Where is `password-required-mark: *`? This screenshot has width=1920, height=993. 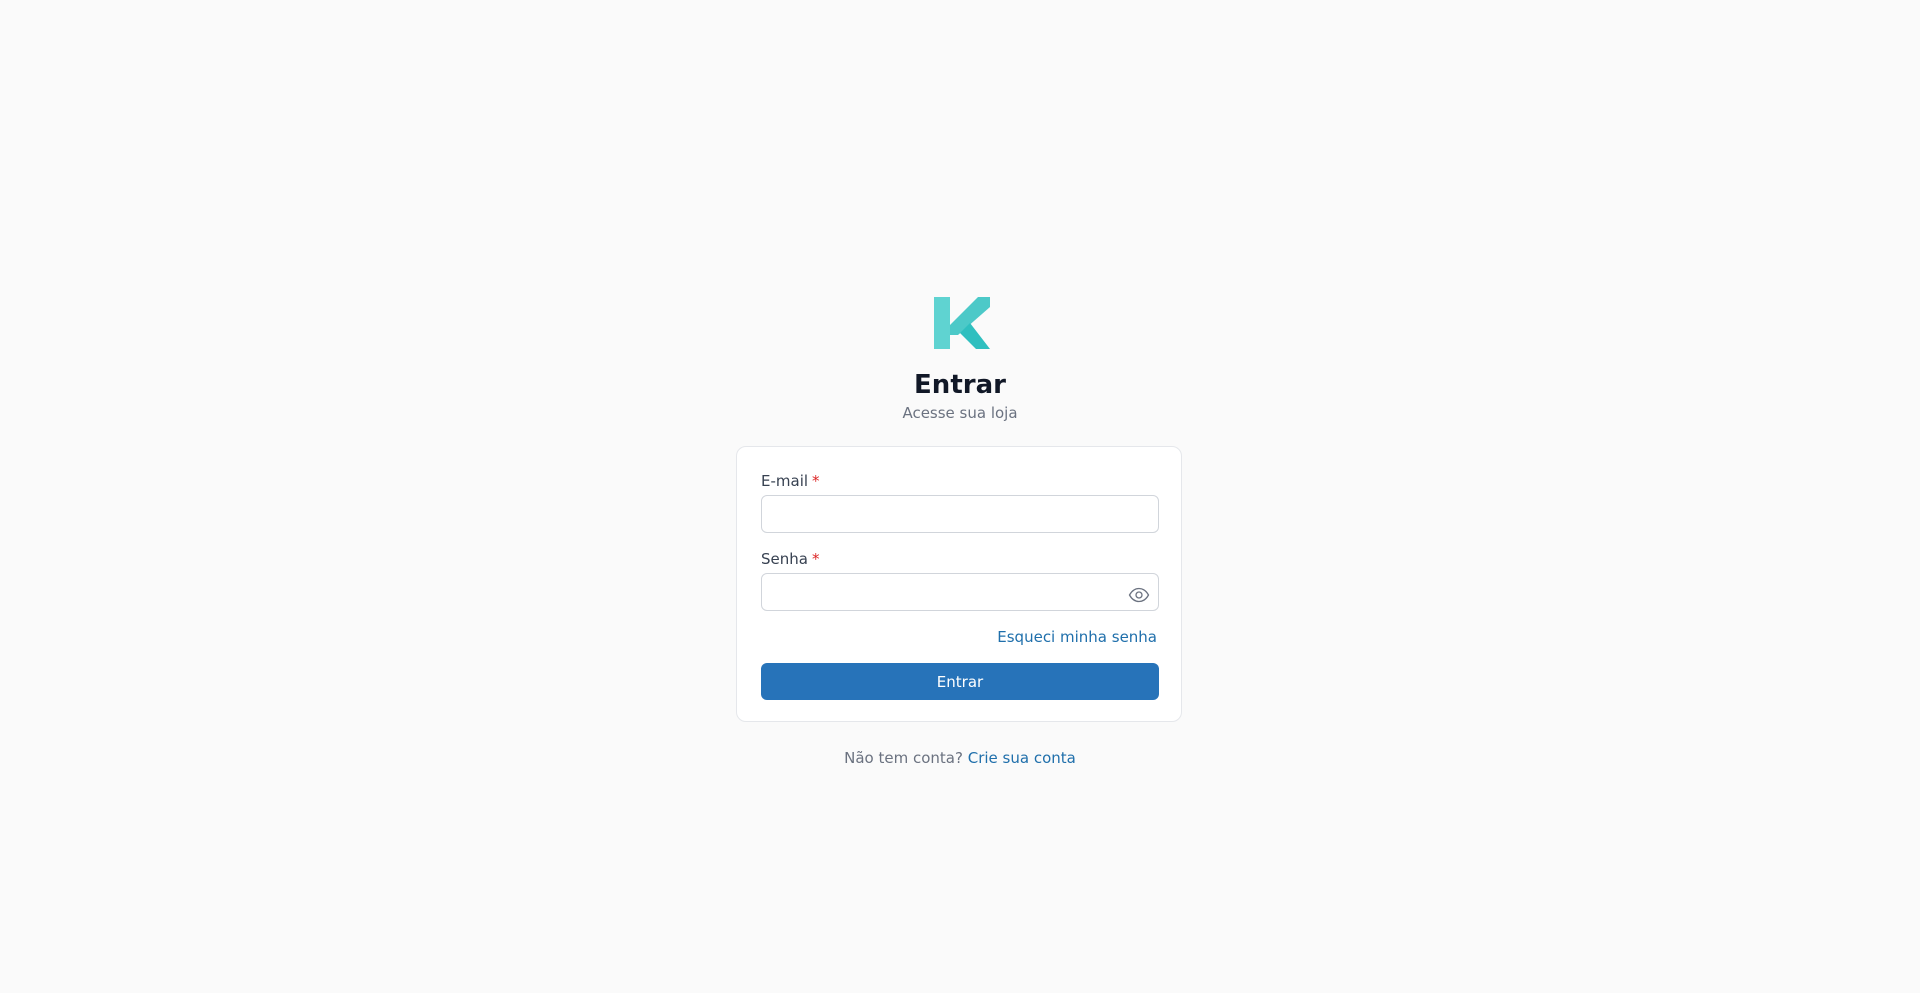 password-required-mark: * is located at coordinates (815, 559).